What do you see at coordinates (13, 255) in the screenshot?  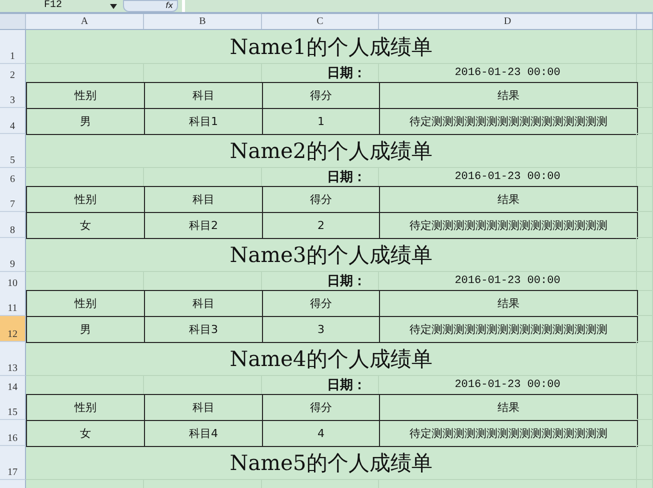 I see `row-header: 9` at bounding box center [13, 255].